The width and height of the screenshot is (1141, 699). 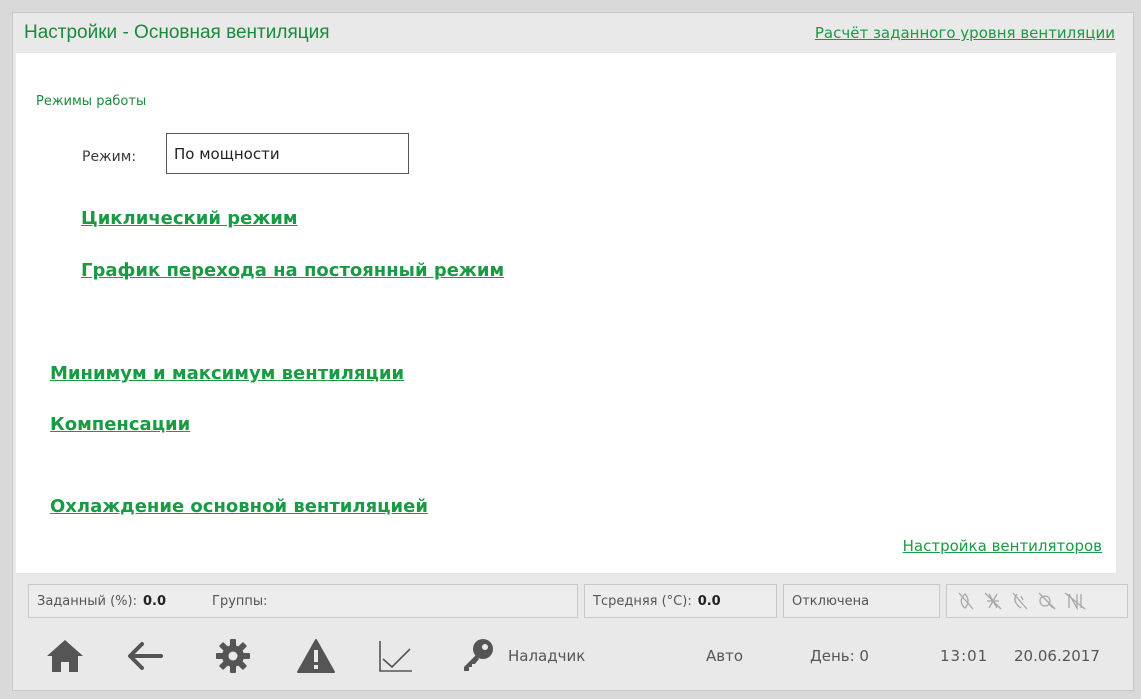 I want to click on setpoint-label: Заданный (%):, so click(x=87, y=601).